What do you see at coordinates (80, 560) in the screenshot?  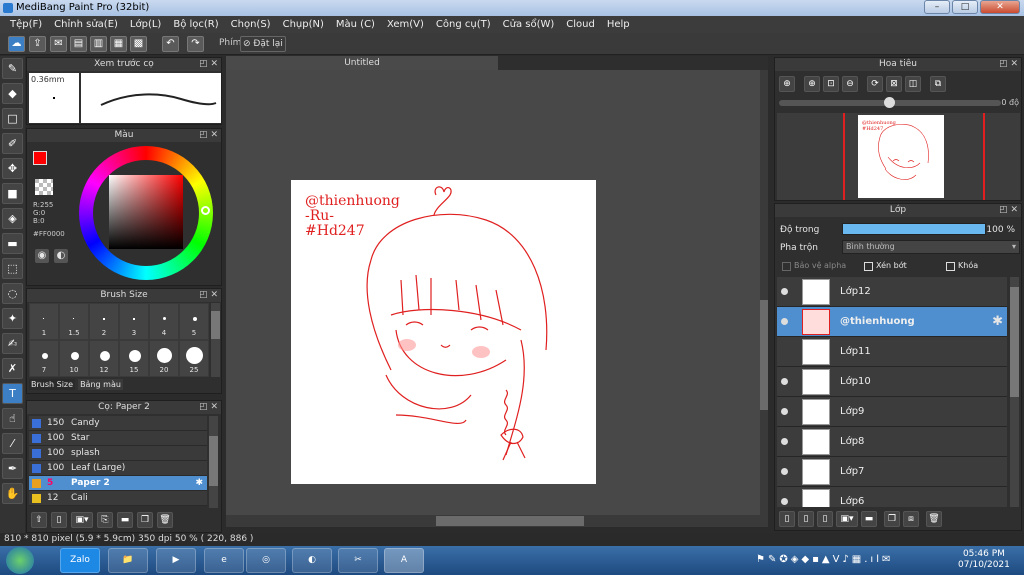 I see `zalo-app: Zalo` at bounding box center [80, 560].